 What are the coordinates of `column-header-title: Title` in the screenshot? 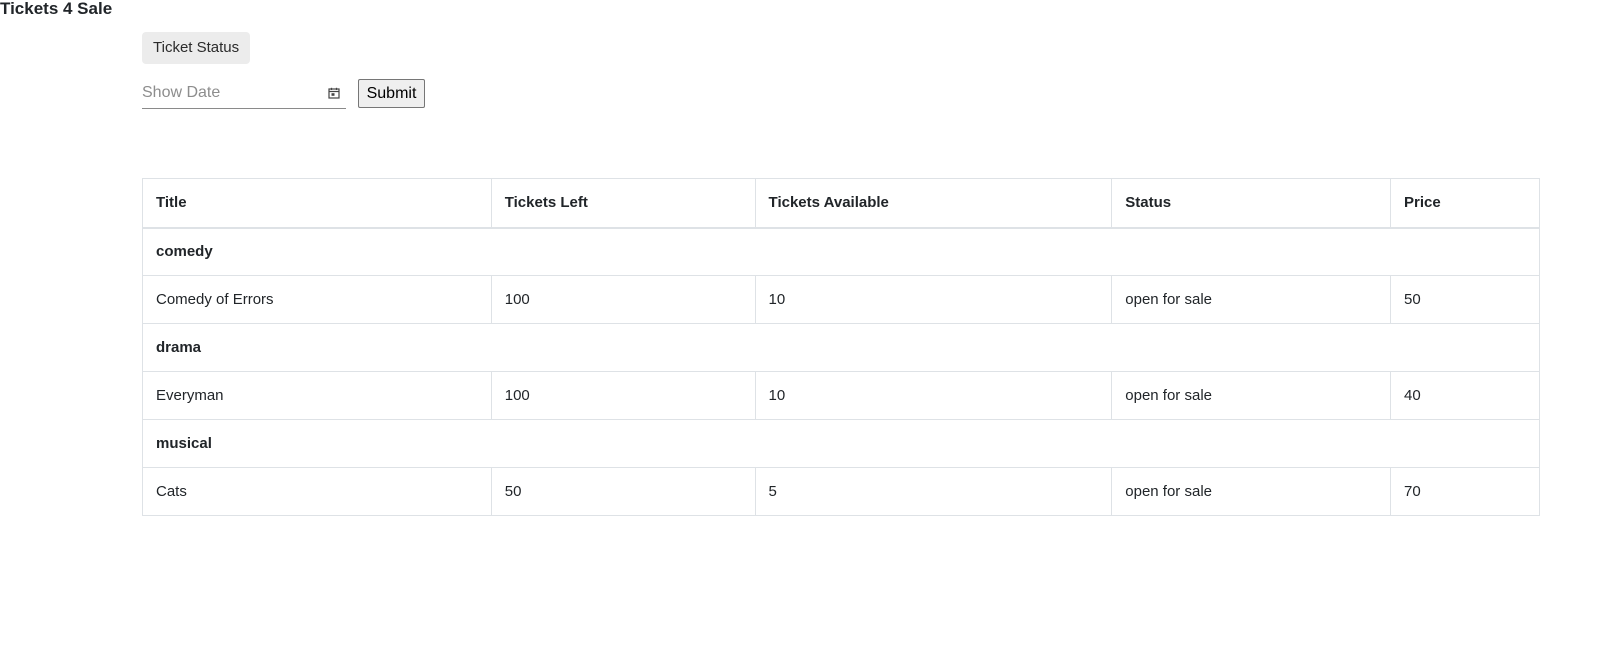 It's located at (317, 203).